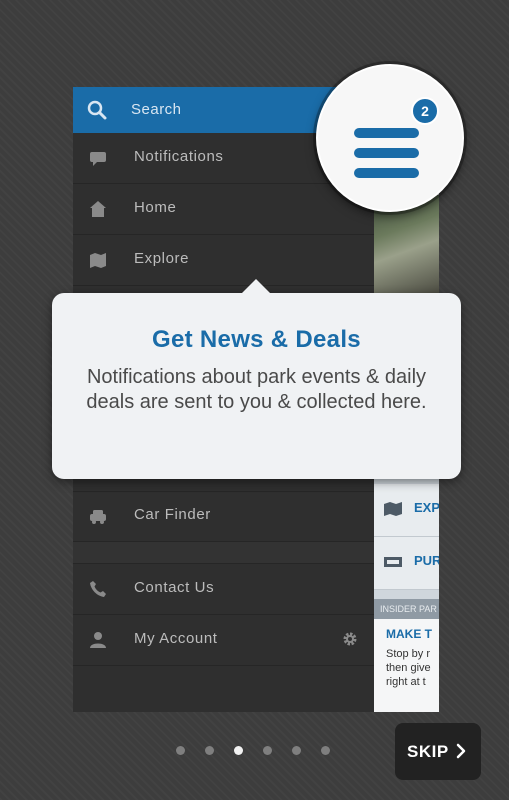  Describe the element at coordinates (172, 514) in the screenshot. I see `drawer-item-label: Car Finder` at that location.